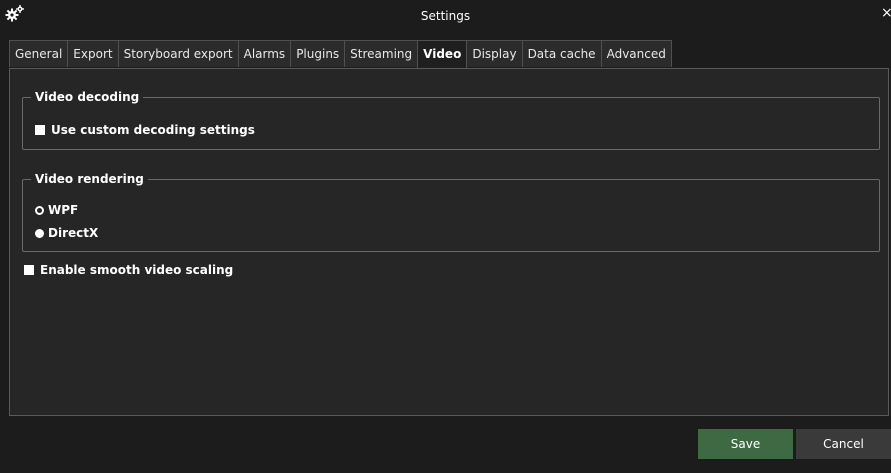 The image size is (891, 473). What do you see at coordinates (87, 97) in the screenshot?
I see `video-decoding-legend: Video decoding` at bounding box center [87, 97].